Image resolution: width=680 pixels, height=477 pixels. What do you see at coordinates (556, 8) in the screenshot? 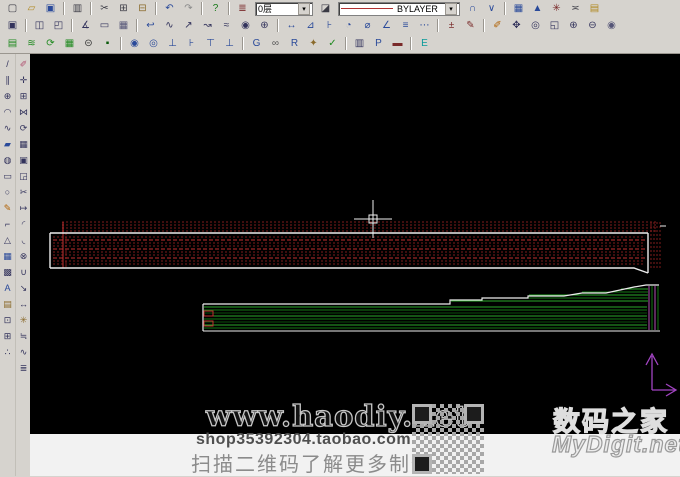
I see `explode-attributes-button: ✳` at bounding box center [556, 8].